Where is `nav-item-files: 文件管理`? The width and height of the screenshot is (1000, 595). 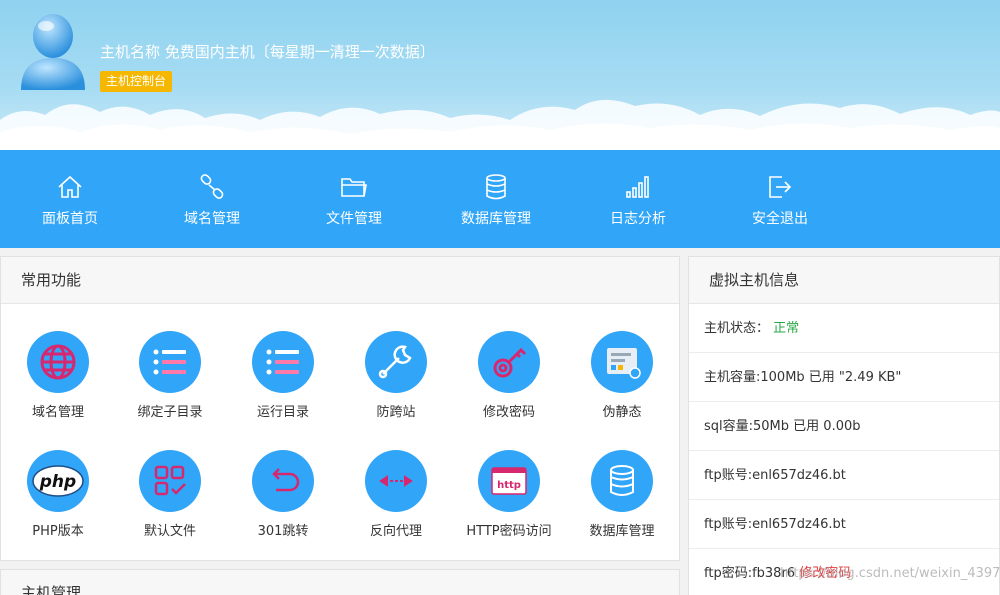
nav-item-files: 文件管理 is located at coordinates (354, 199).